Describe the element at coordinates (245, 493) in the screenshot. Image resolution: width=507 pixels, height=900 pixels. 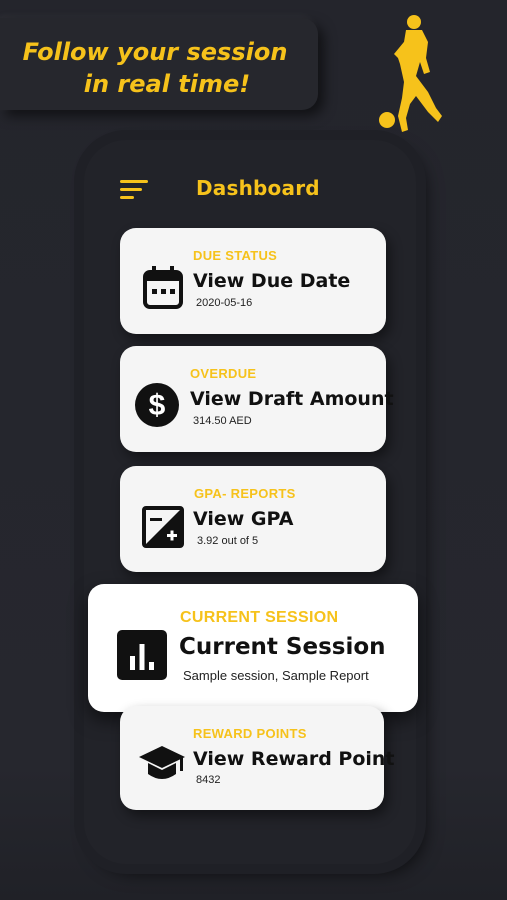
I see `card-category: GPA- REPORTS` at that location.